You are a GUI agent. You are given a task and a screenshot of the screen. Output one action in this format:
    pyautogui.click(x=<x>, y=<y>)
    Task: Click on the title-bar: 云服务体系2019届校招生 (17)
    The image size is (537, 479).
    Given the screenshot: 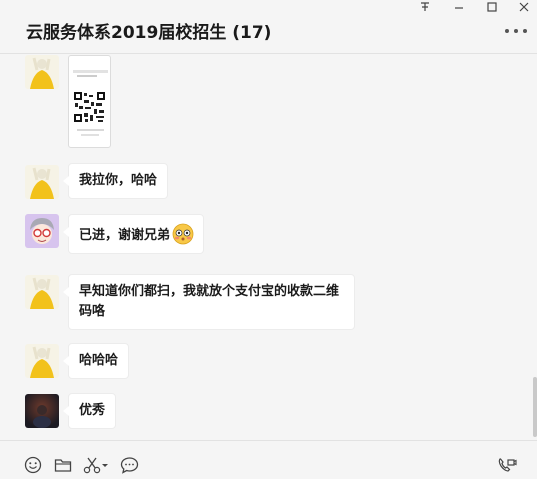 What is the action you would take?
    pyautogui.click(x=268, y=27)
    